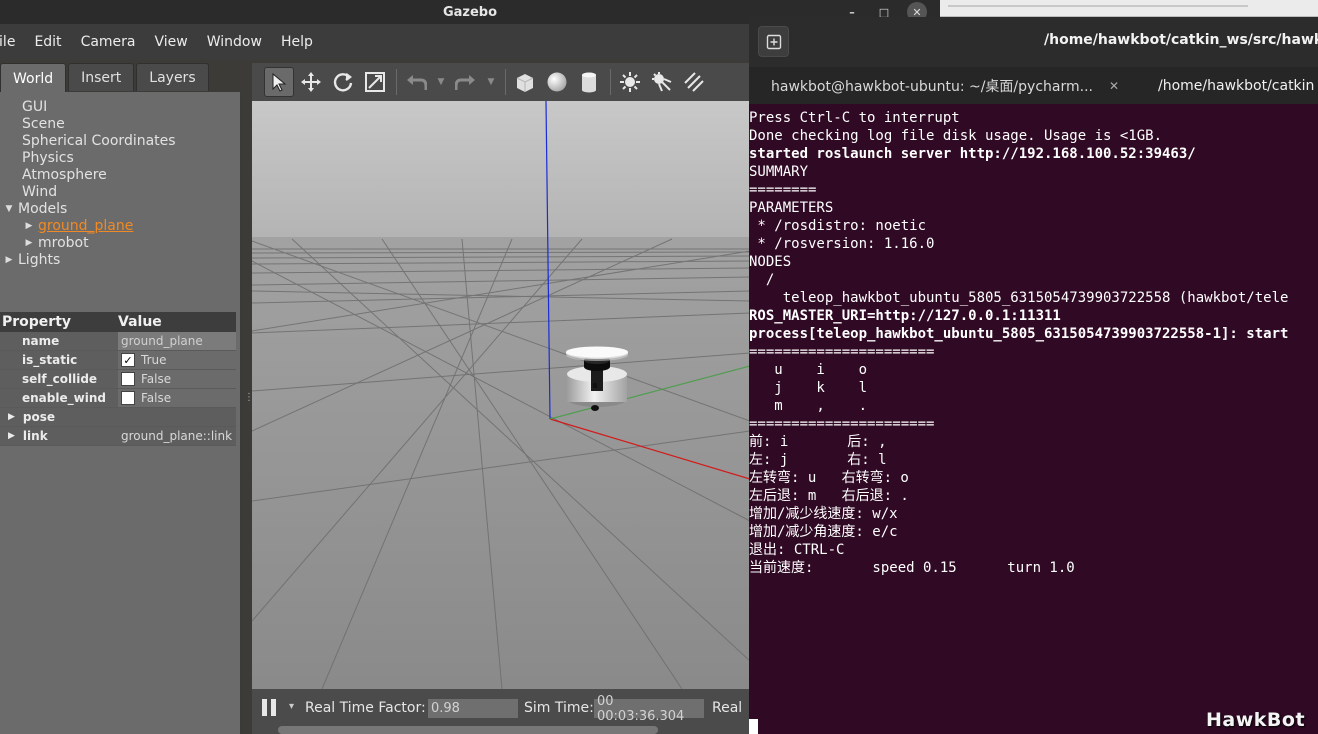 Image resolution: width=1318 pixels, height=734 pixels. I want to click on terminal-line: 增加/减少线速度: w/x, so click(823, 514).